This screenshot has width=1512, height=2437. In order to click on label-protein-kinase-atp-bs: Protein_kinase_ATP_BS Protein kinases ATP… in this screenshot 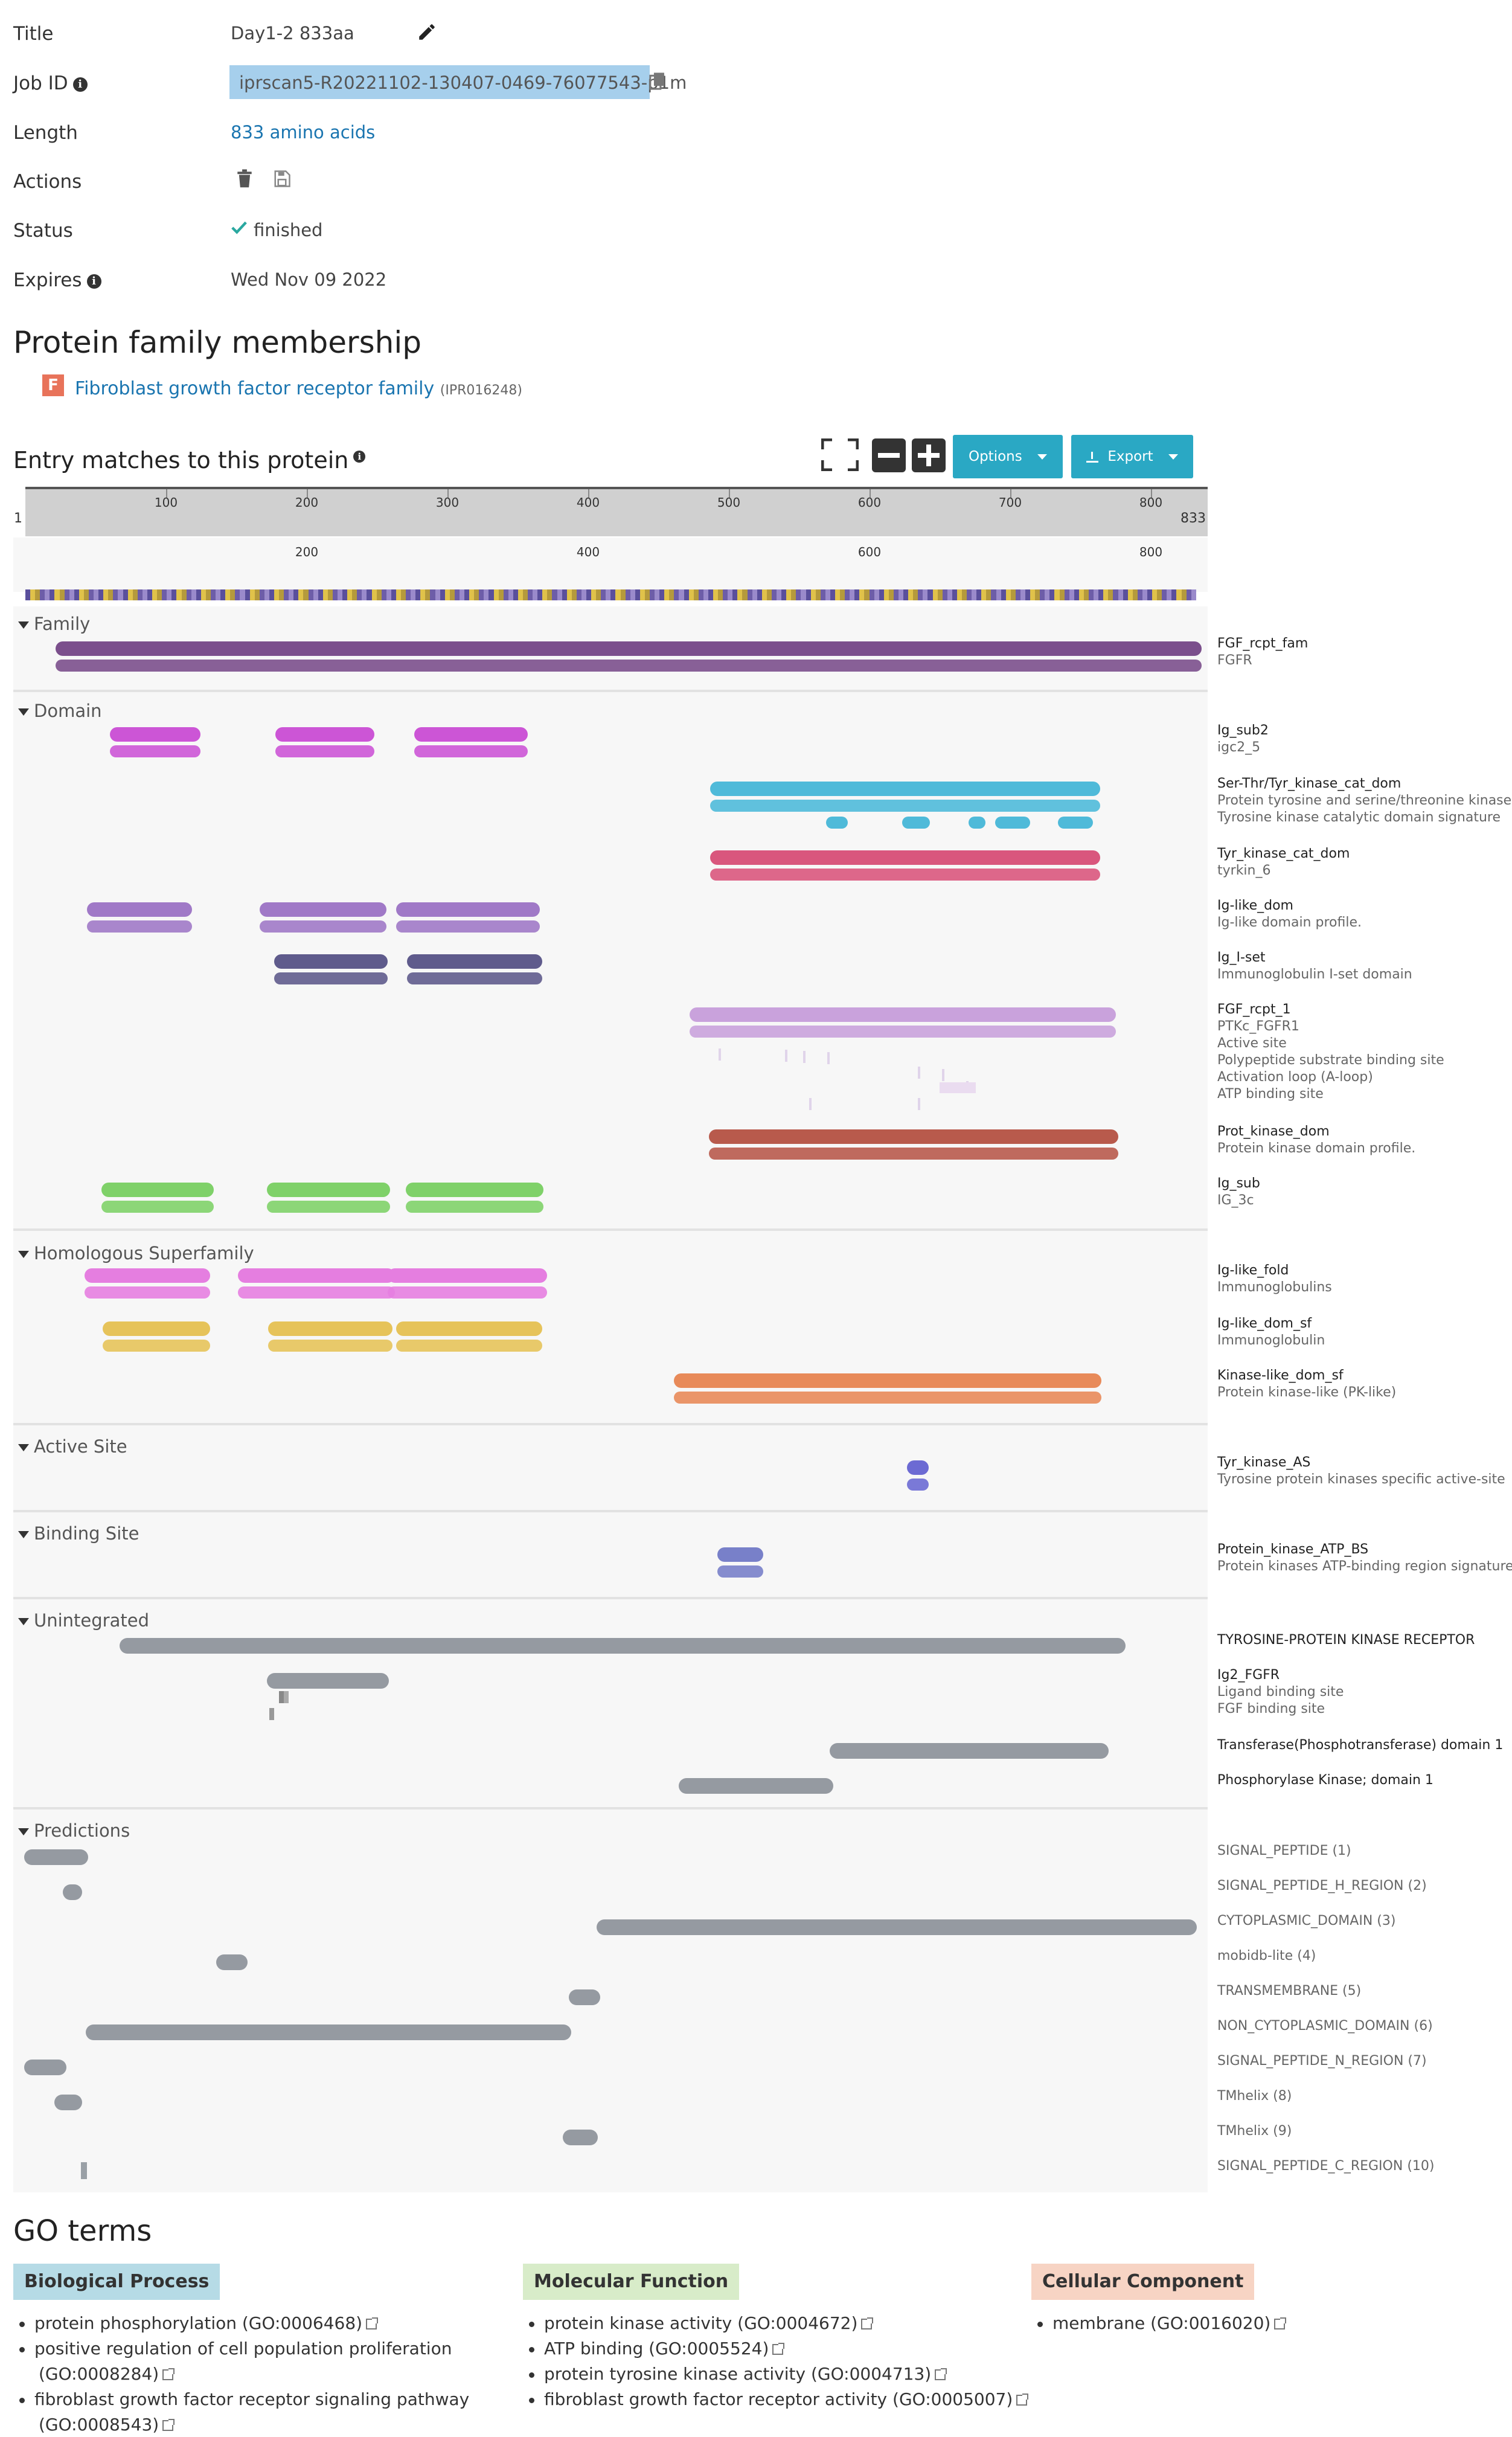, I will do `click(1364, 1558)`.